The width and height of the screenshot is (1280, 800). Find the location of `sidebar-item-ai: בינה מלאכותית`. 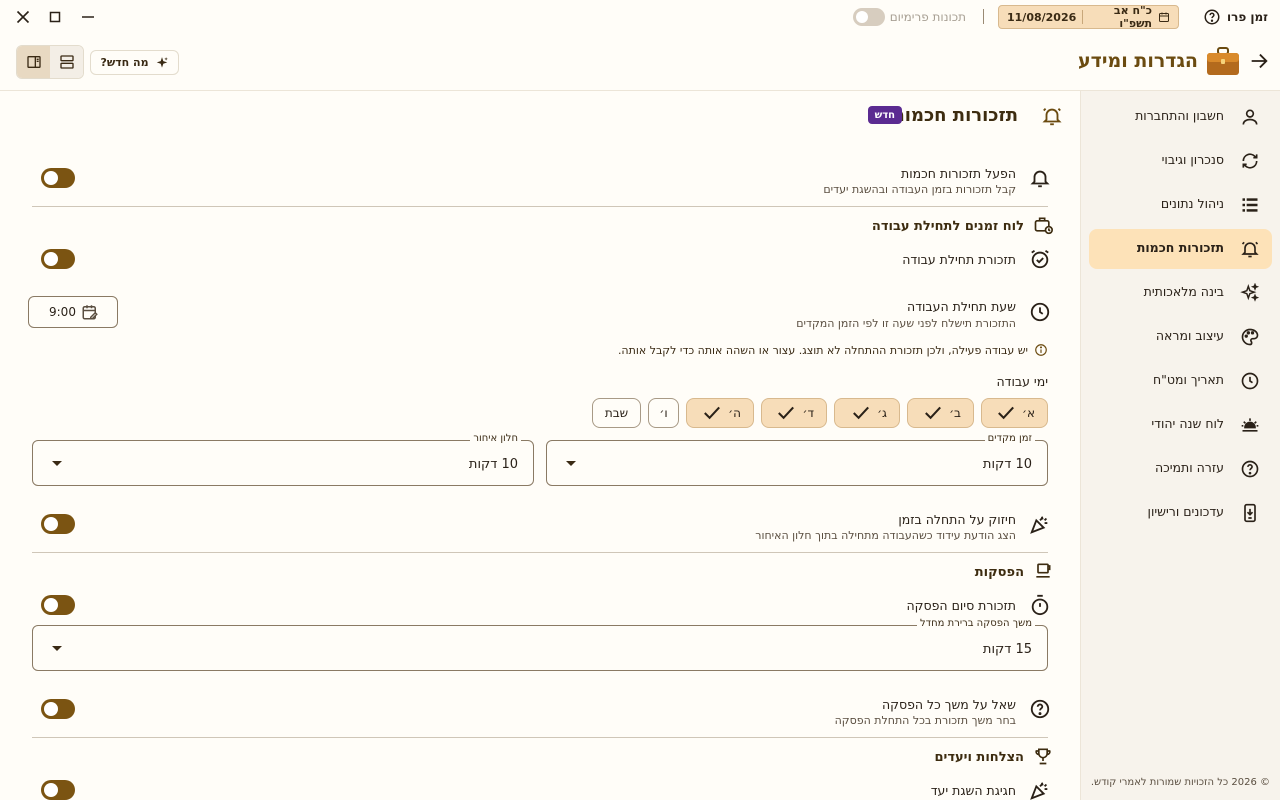

sidebar-item-ai: בינה מלאכותית is located at coordinates (1180, 293).